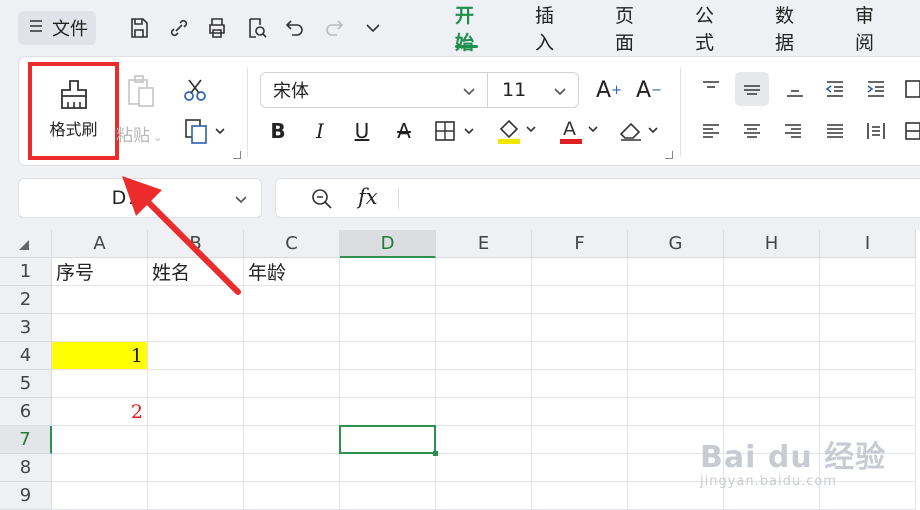 The image size is (920, 510). What do you see at coordinates (676, 328) in the screenshot?
I see `cell-g3` at bounding box center [676, 328].